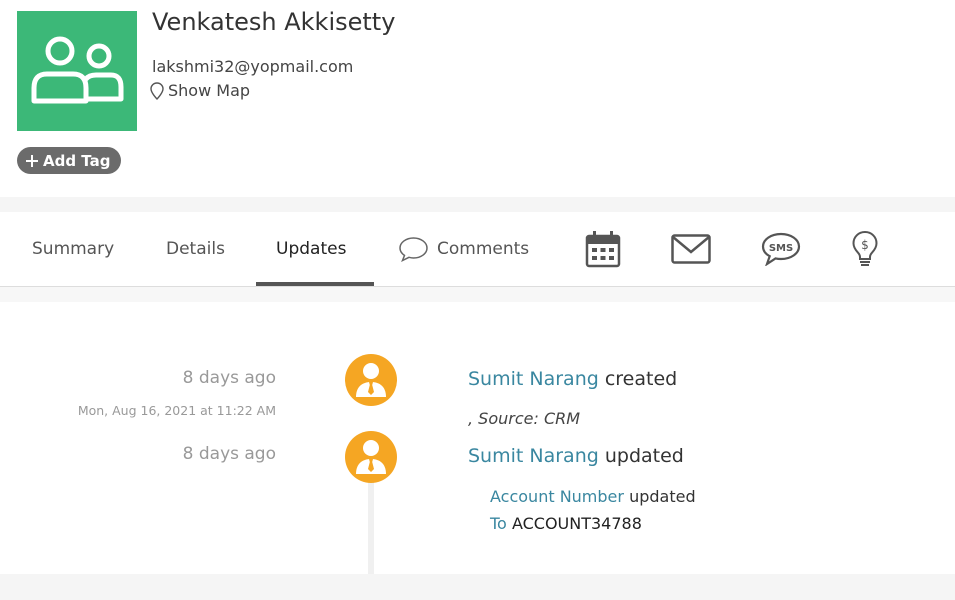 This screenshot has height=600, width=955. I want to click on show-map-link: Show Map, so click(200, 90).